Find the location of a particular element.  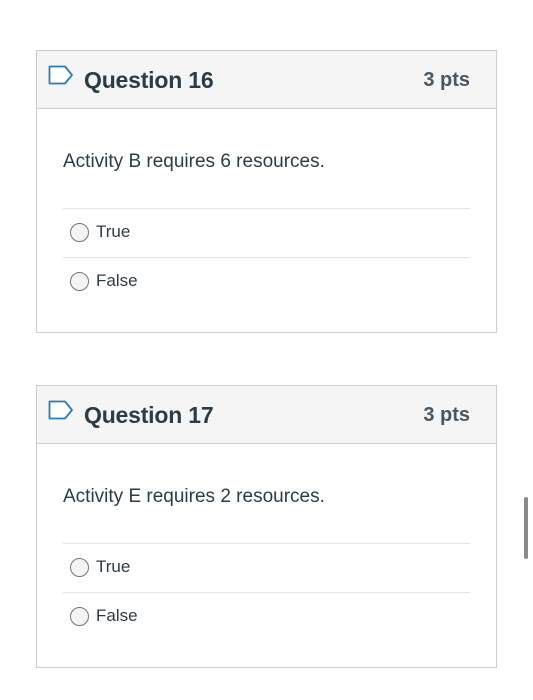

question-title: Question 16 is located at coordinates (149, 80).